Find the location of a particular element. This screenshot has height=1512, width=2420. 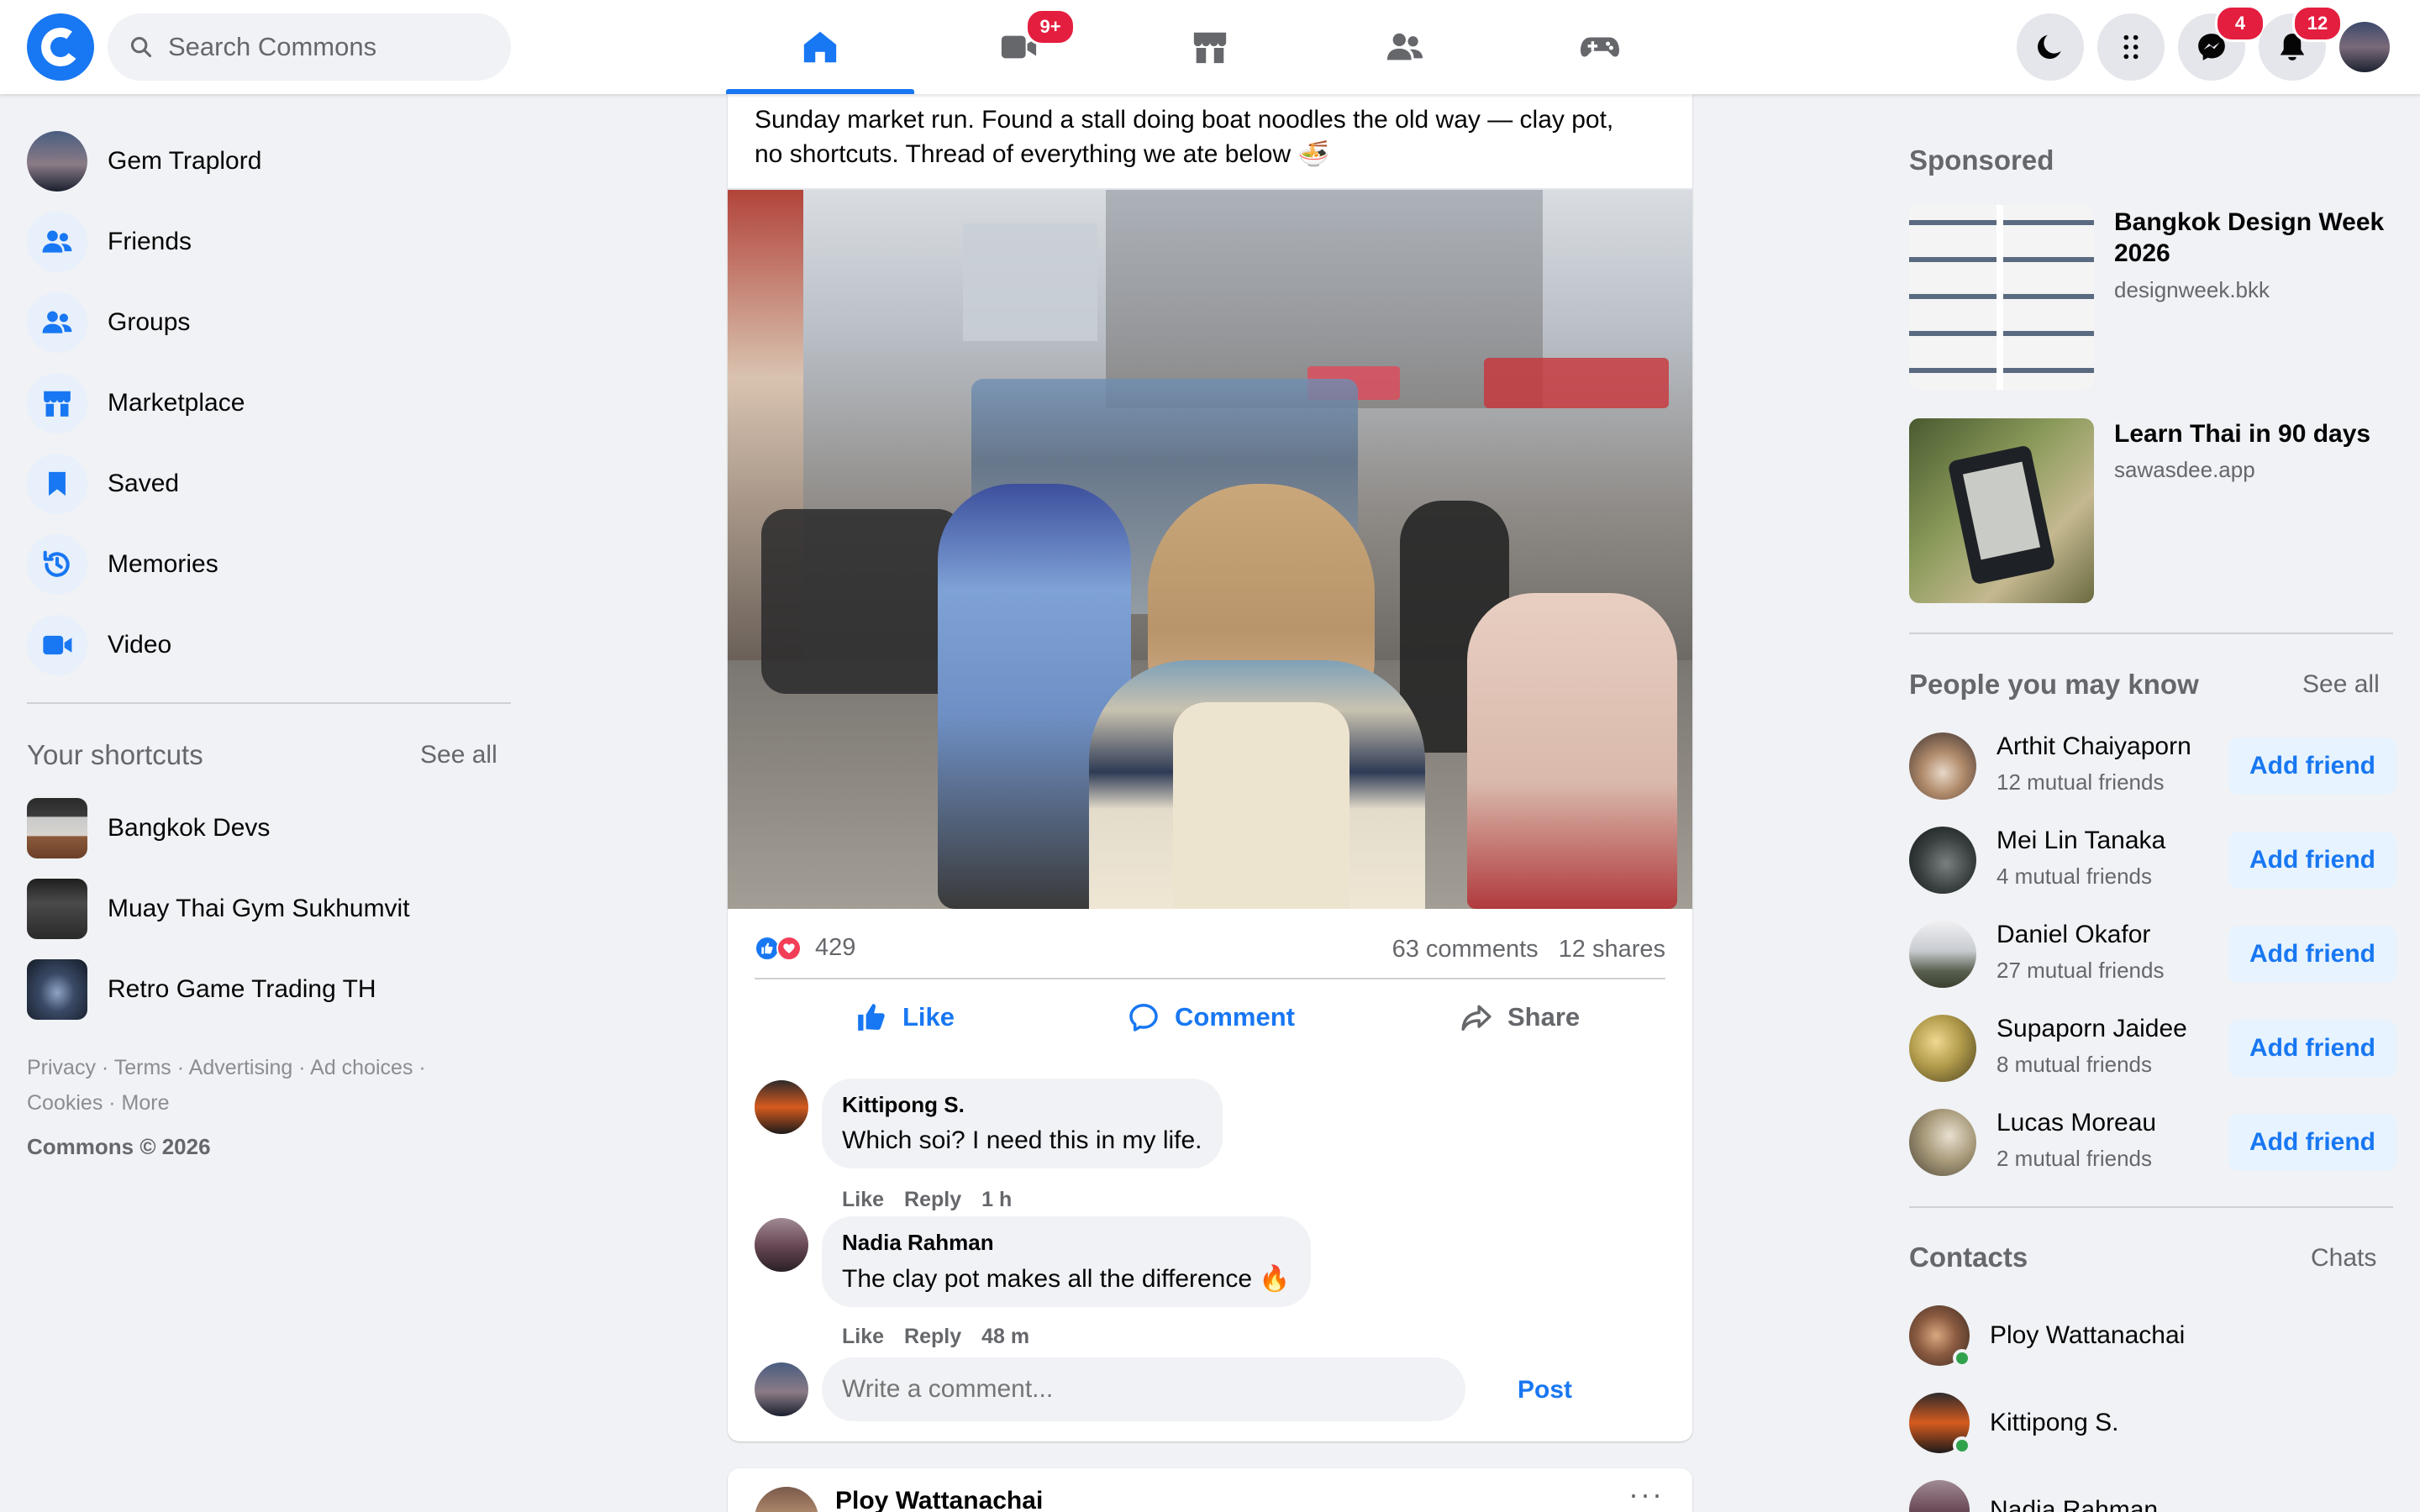

contact-item: Nadia Rahman is located at coordinates (2152, 1494).